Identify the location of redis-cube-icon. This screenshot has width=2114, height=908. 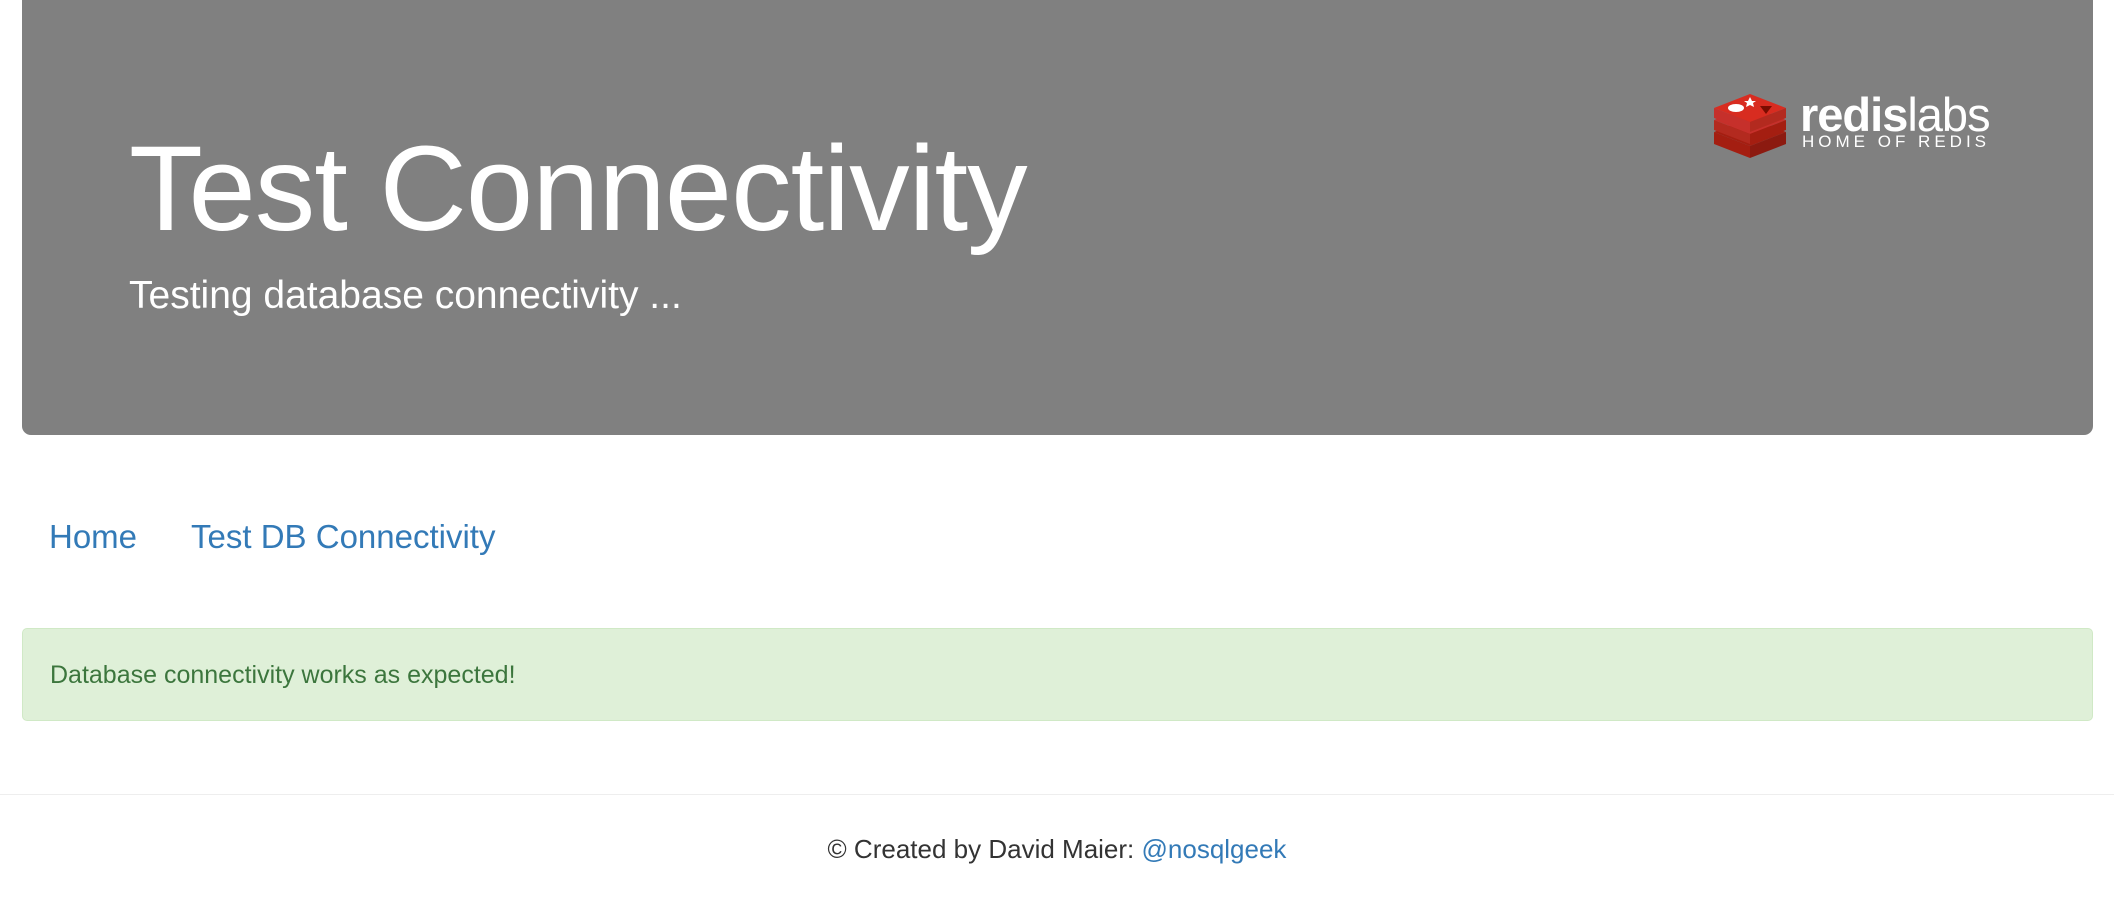
(1750, 126).